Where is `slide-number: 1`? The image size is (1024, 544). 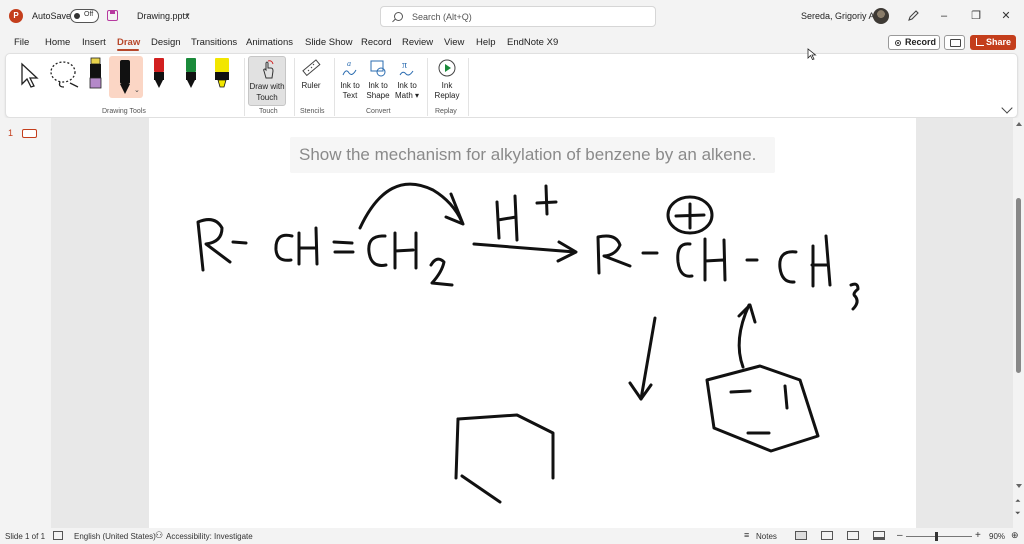
slide-number: 1 is located at coordinates (11, 133).